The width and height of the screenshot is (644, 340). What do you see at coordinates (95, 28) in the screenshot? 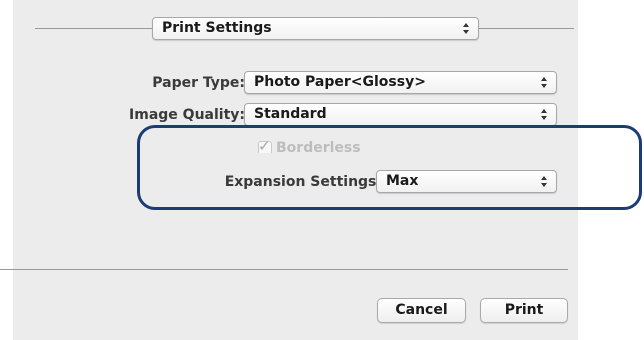
I see `top-separator-left` at bounding box center [95, 28].